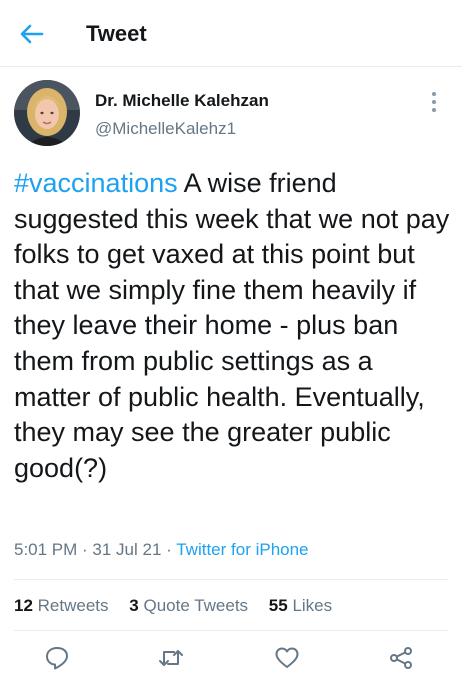 The height and width of the screenshot is (680, 462). What do you see at coordinates (165, 129) in the screenshot?
I see `author-handle: @MichelleKalehz1` at bounding box center [165, 129].